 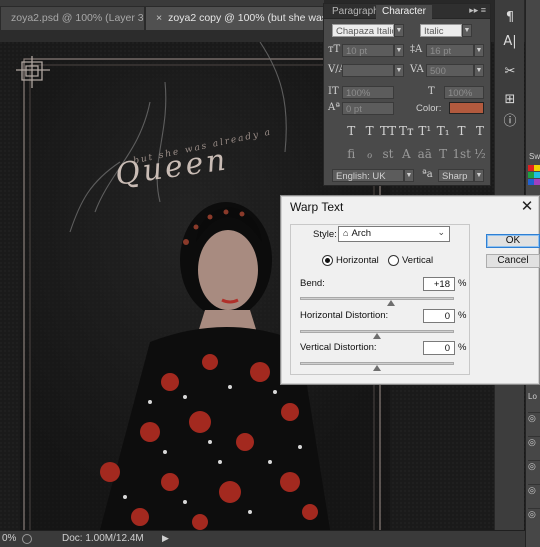 I want to click on language-field: English: UK, so click(x=368, y=175).